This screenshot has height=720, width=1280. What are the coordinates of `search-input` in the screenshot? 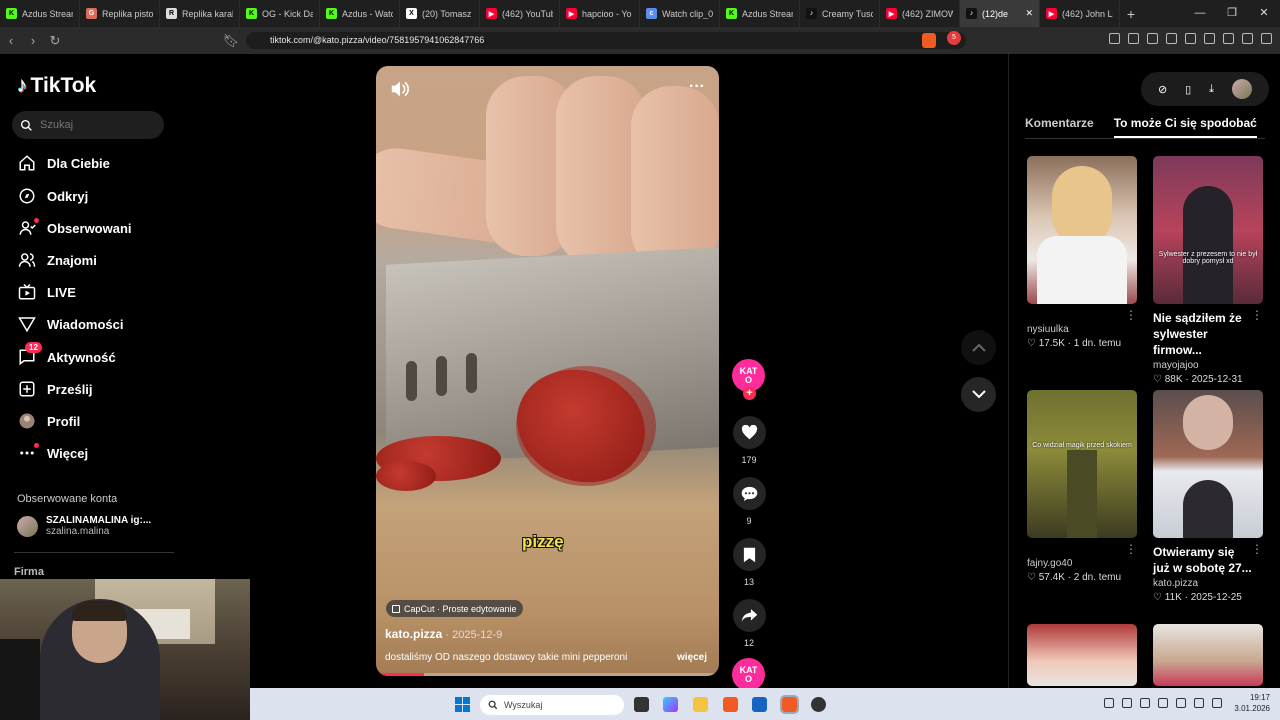 It's located at (95, 125).